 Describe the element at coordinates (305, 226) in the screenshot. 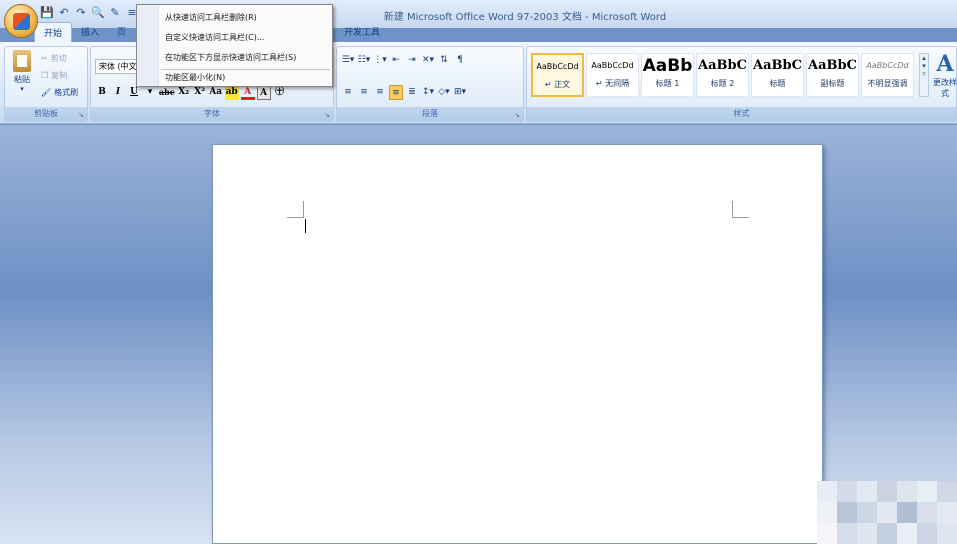

I see `text-cursor` at that location.